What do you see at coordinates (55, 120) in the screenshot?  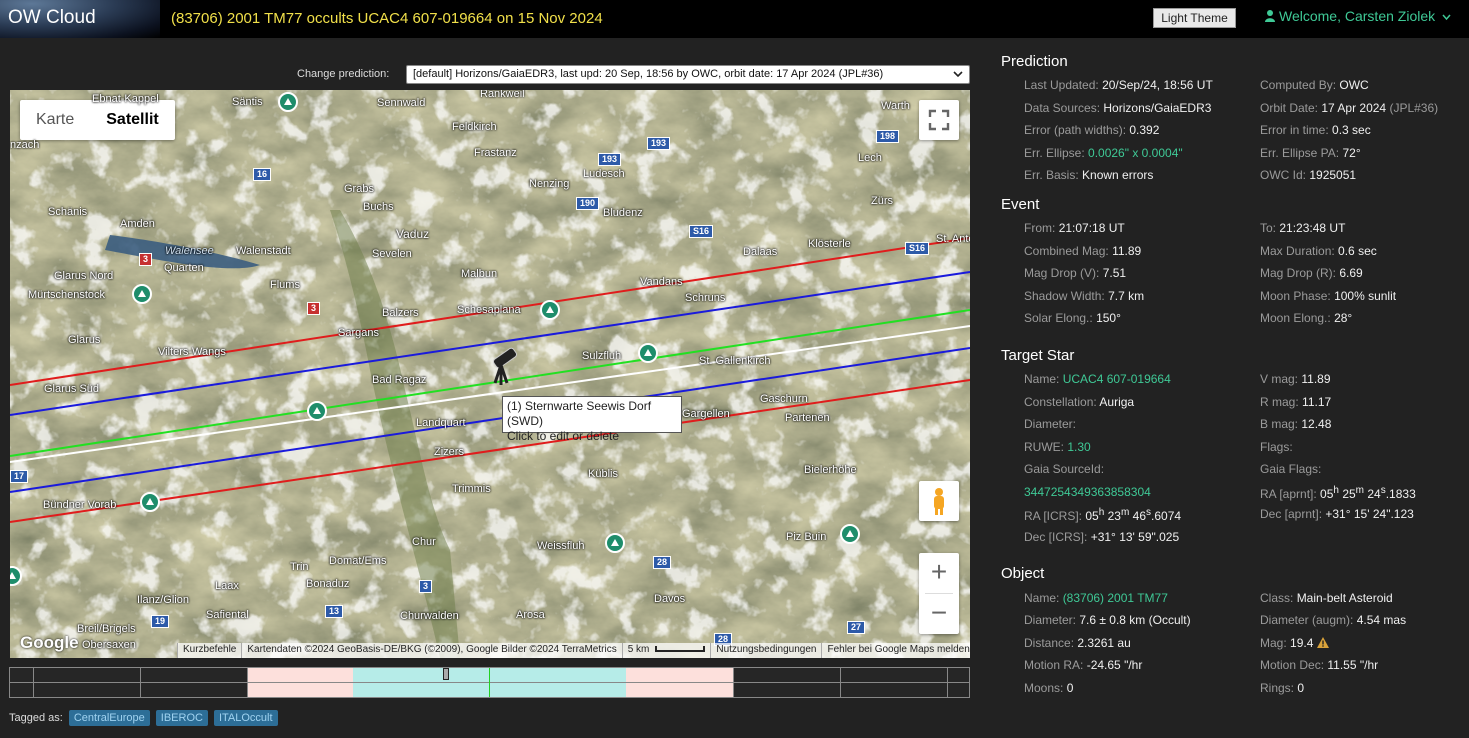 I see `map-type-karte: Karte` at bounding box center [55, 120].